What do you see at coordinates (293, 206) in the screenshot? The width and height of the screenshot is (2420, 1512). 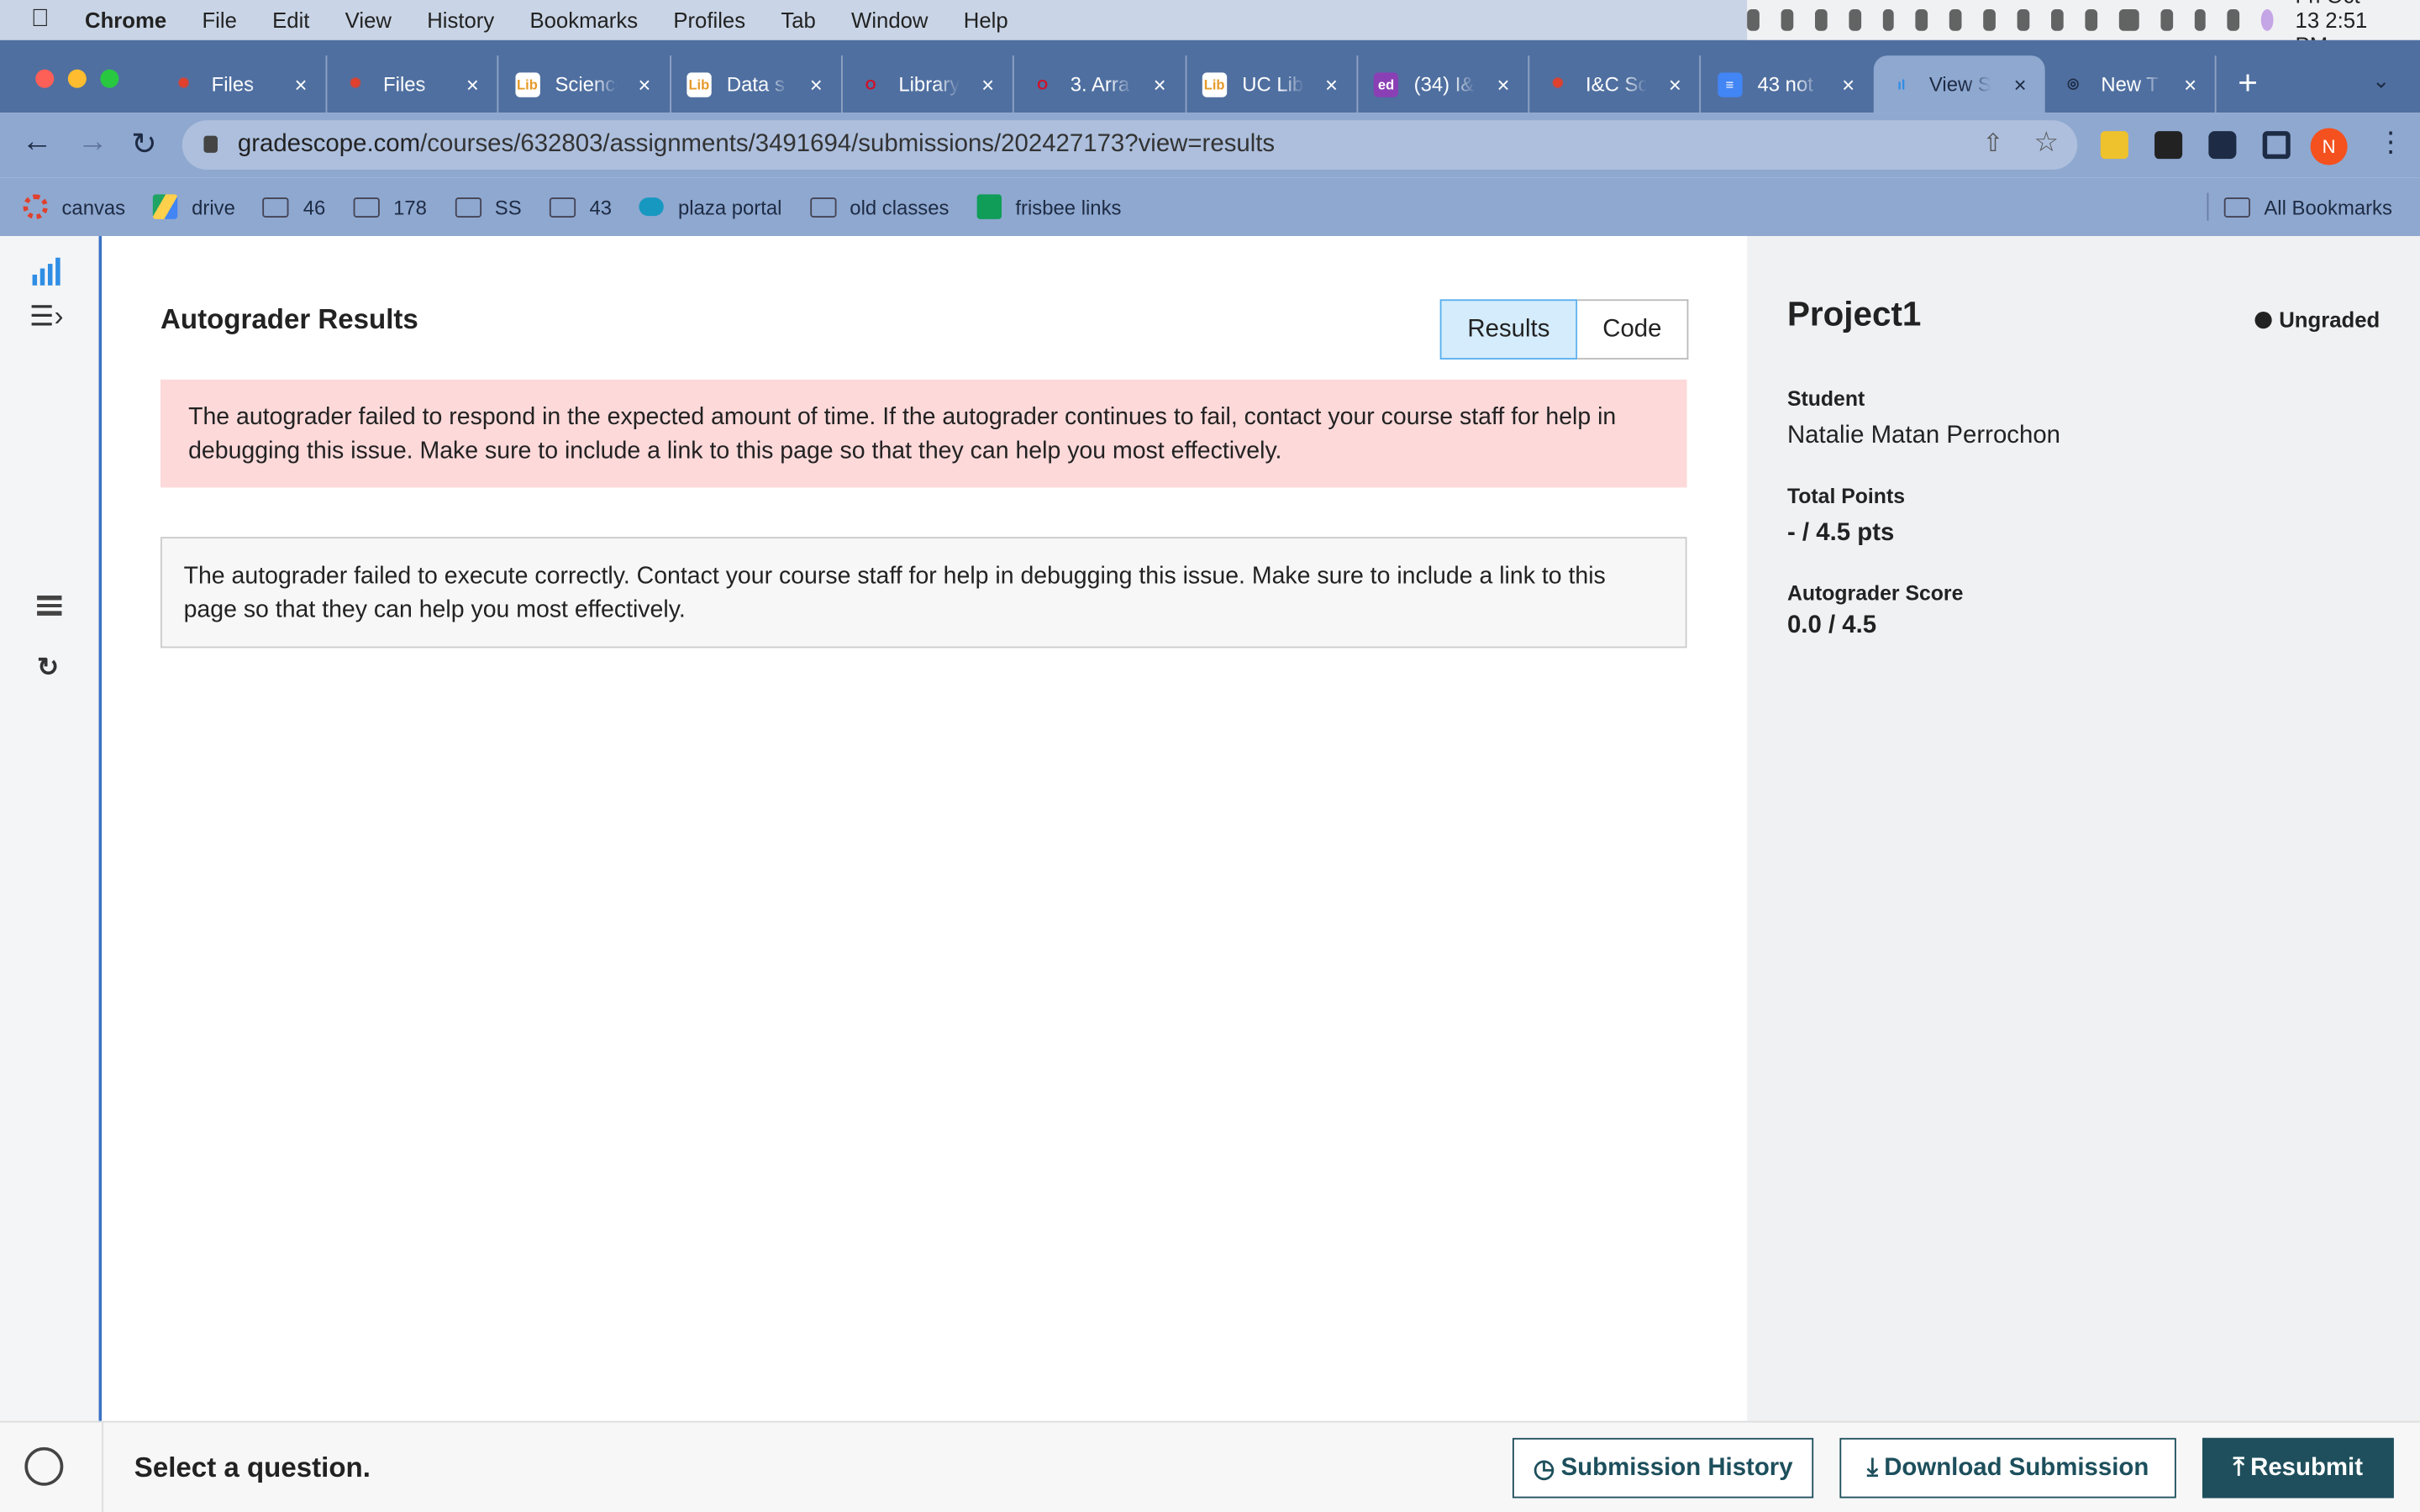 I see `bookmark-46: 46` at bounding box center [293, 206].